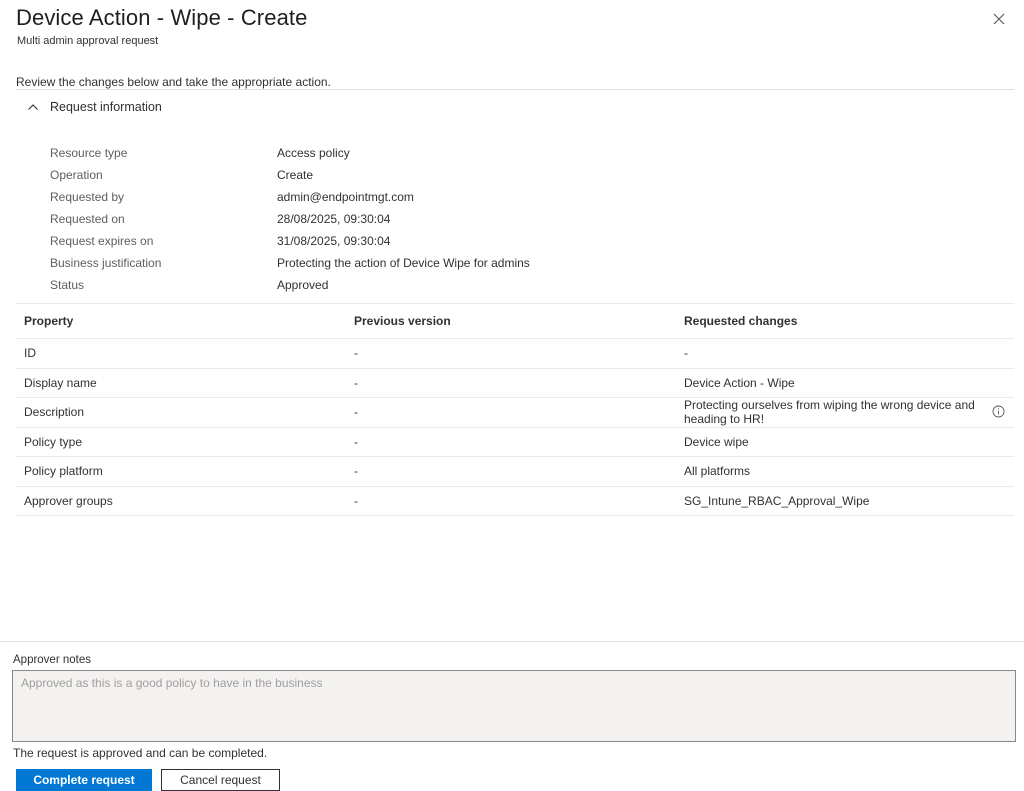 This screenshot has height=791, width=1024. What do you see at coordinates (53, 441) in the screenshot?
I see `cell-property: Policy type` at bounding box center [53, 441].